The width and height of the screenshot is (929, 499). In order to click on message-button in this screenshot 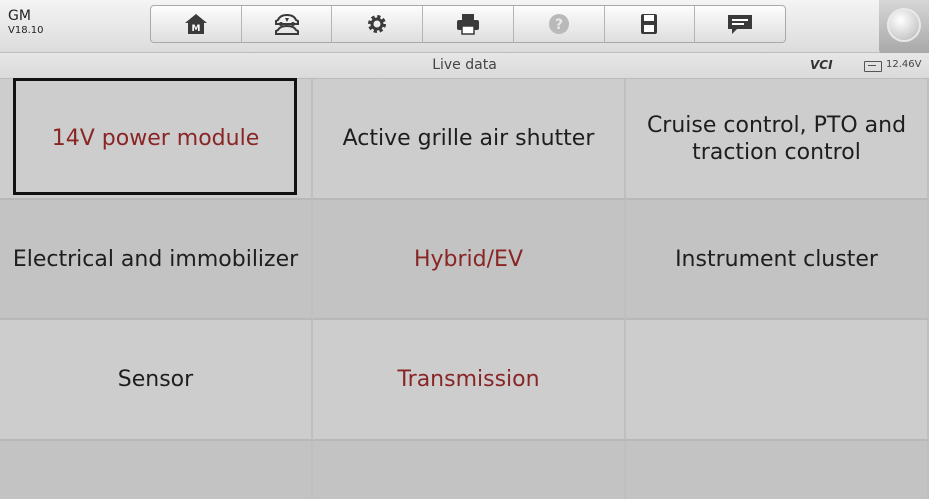, I will do `click(740, 24)`.